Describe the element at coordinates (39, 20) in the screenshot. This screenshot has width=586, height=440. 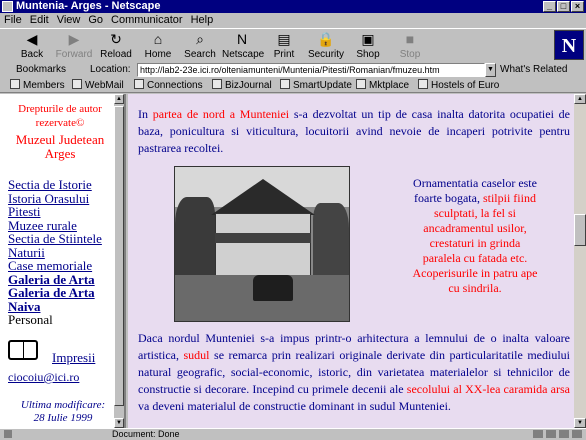
I see `menu-edit: Edit` at that location.